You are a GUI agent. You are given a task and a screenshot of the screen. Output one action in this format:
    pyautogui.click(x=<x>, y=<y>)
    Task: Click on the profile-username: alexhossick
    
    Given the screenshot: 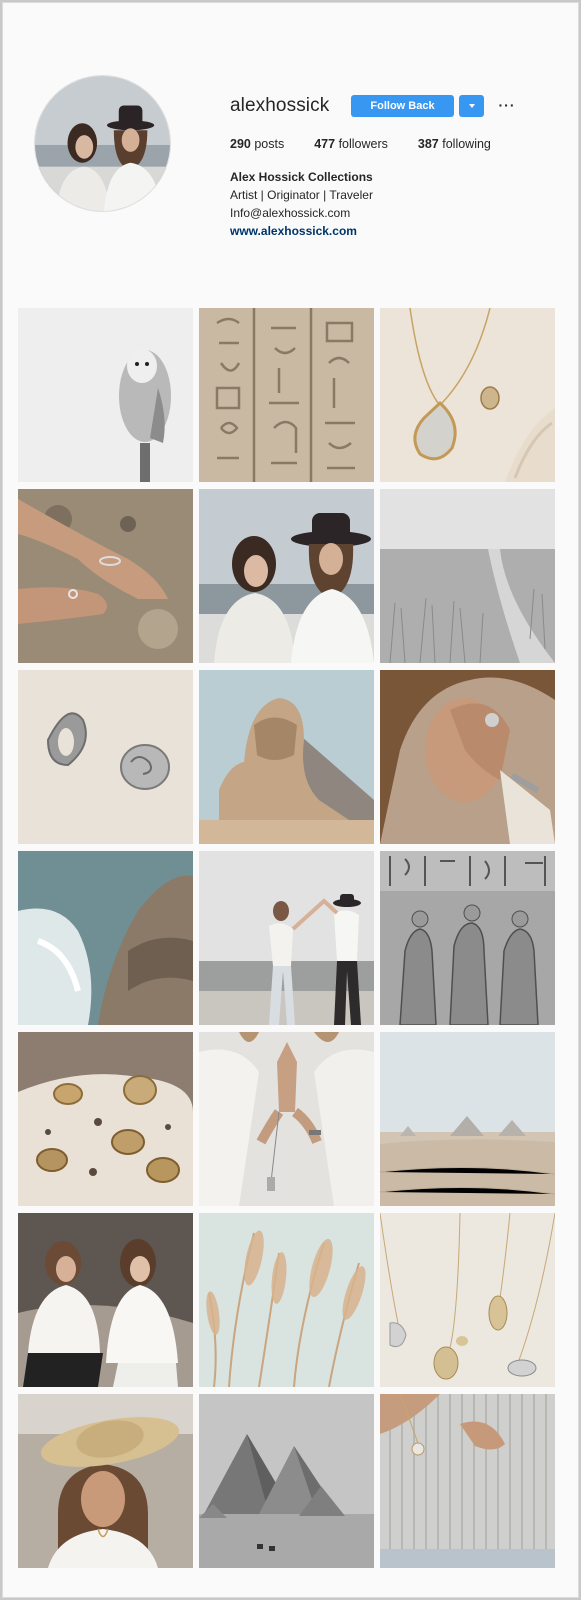 What is the action you would take?
    pyautogui.click(x=280, y=105)
    